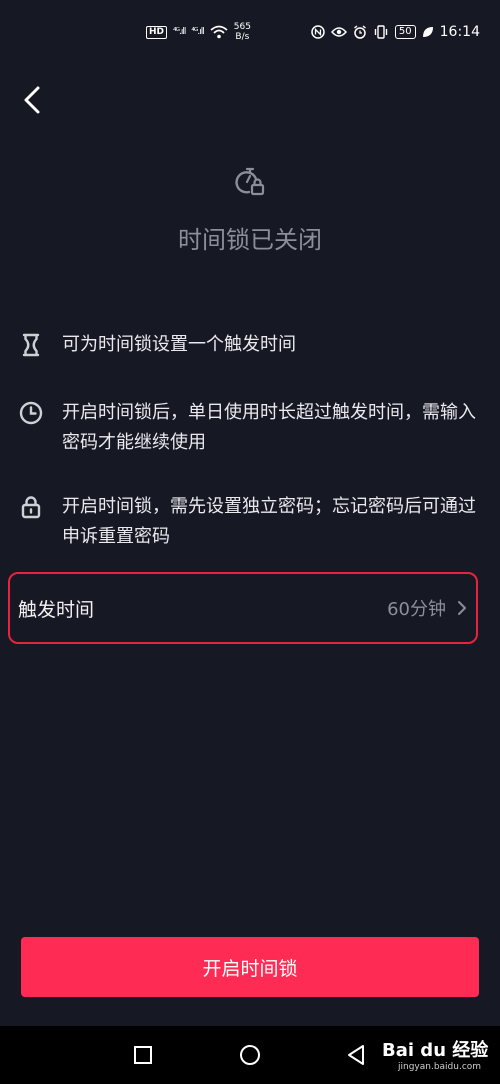 The image size is (500, 1084). What do you see at coordinates (427, 32) in the screenshot?
I see `leaf-icon` at bounding box center [427, 32].